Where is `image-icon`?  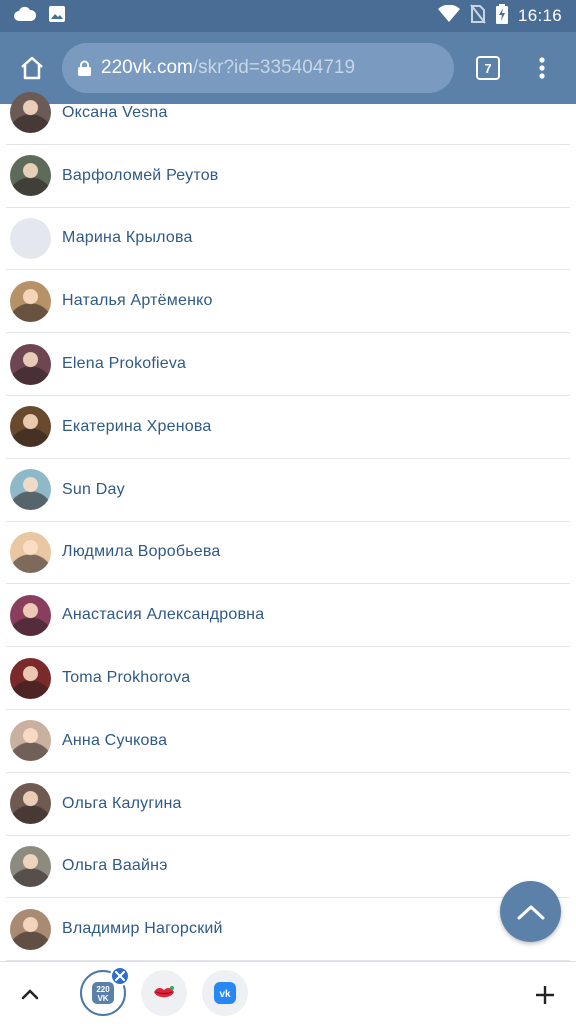 image-icon is located at coordinates (57, 16).